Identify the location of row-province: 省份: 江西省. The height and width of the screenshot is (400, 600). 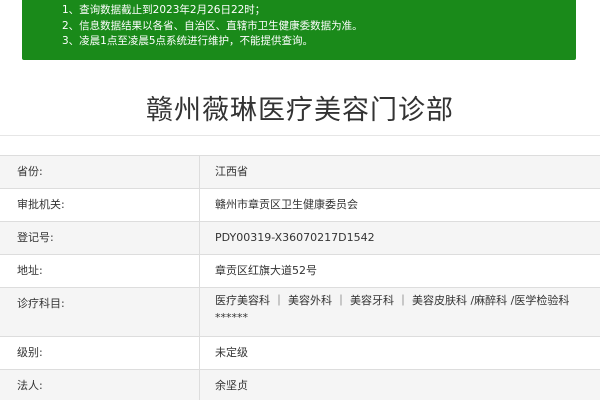
(300, 171).